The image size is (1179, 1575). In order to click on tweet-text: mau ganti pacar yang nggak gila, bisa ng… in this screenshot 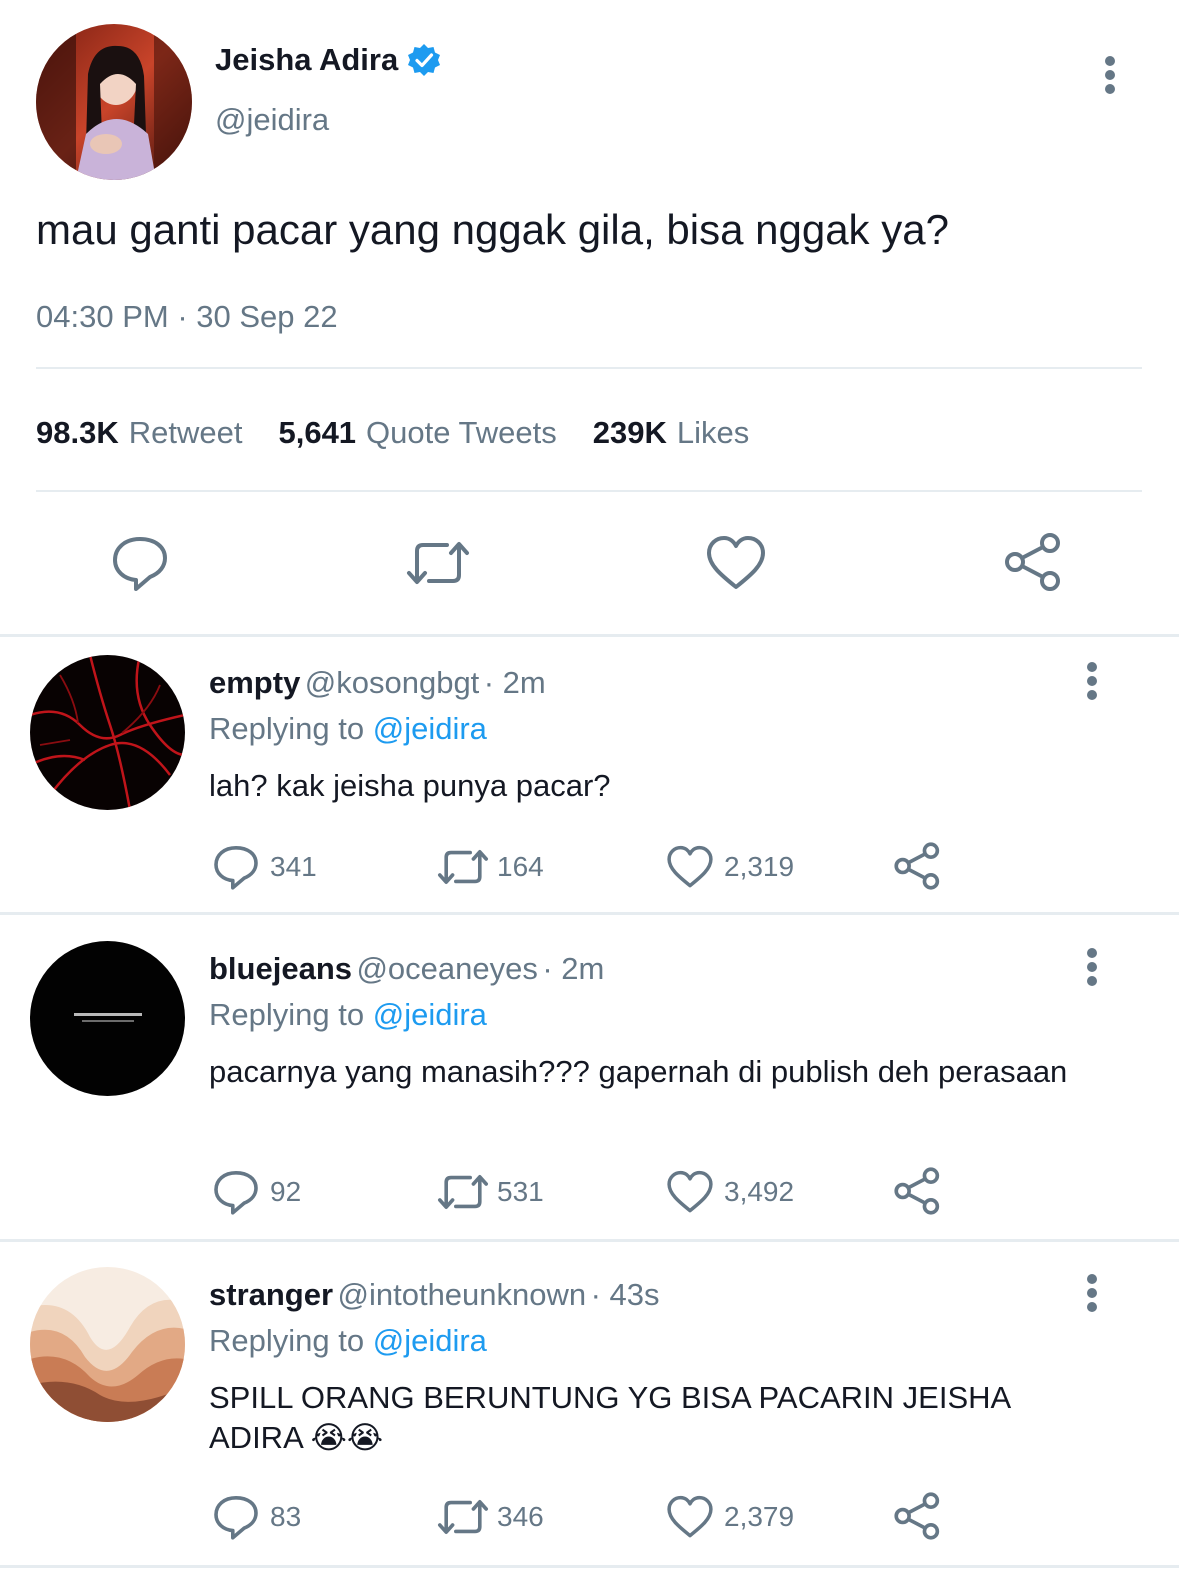, I will do `click(492, 229)`.